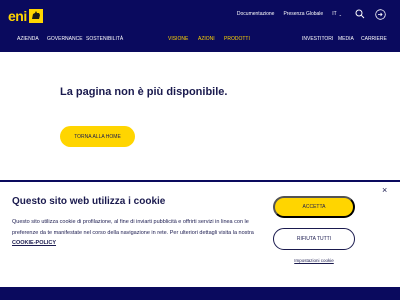 This screenshot has width=400, height=300. What do you see at coordinates (346, 39) in the screenshot?
I see `nav-media: MEDIA` at bounding box center [346, 39].